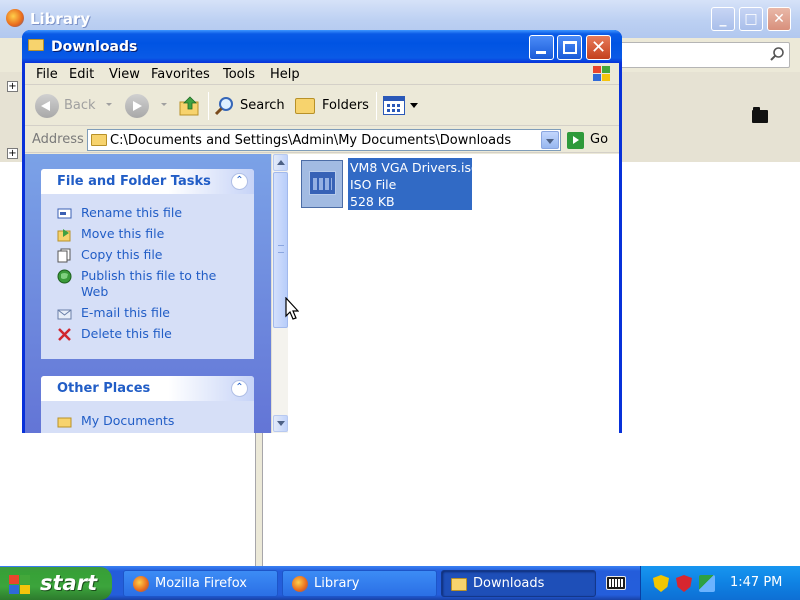 The image size is (800, 600). I want to click on other-places-title: Other Places, so click(104, 388).